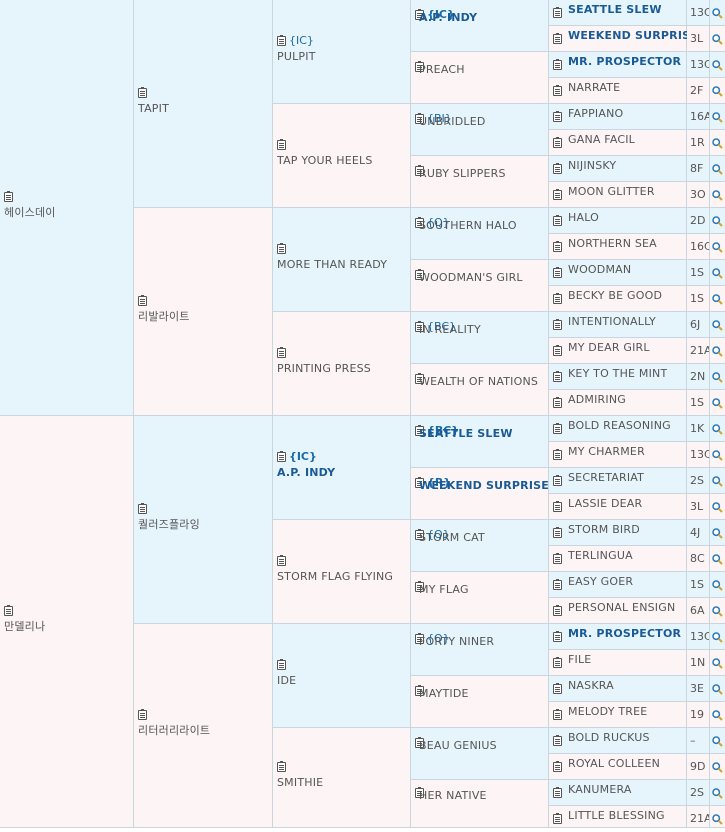 This screenshot has width=725, height=832. I want to click on horse-name-link: MY DEAR GIRL, so click(609, 348).